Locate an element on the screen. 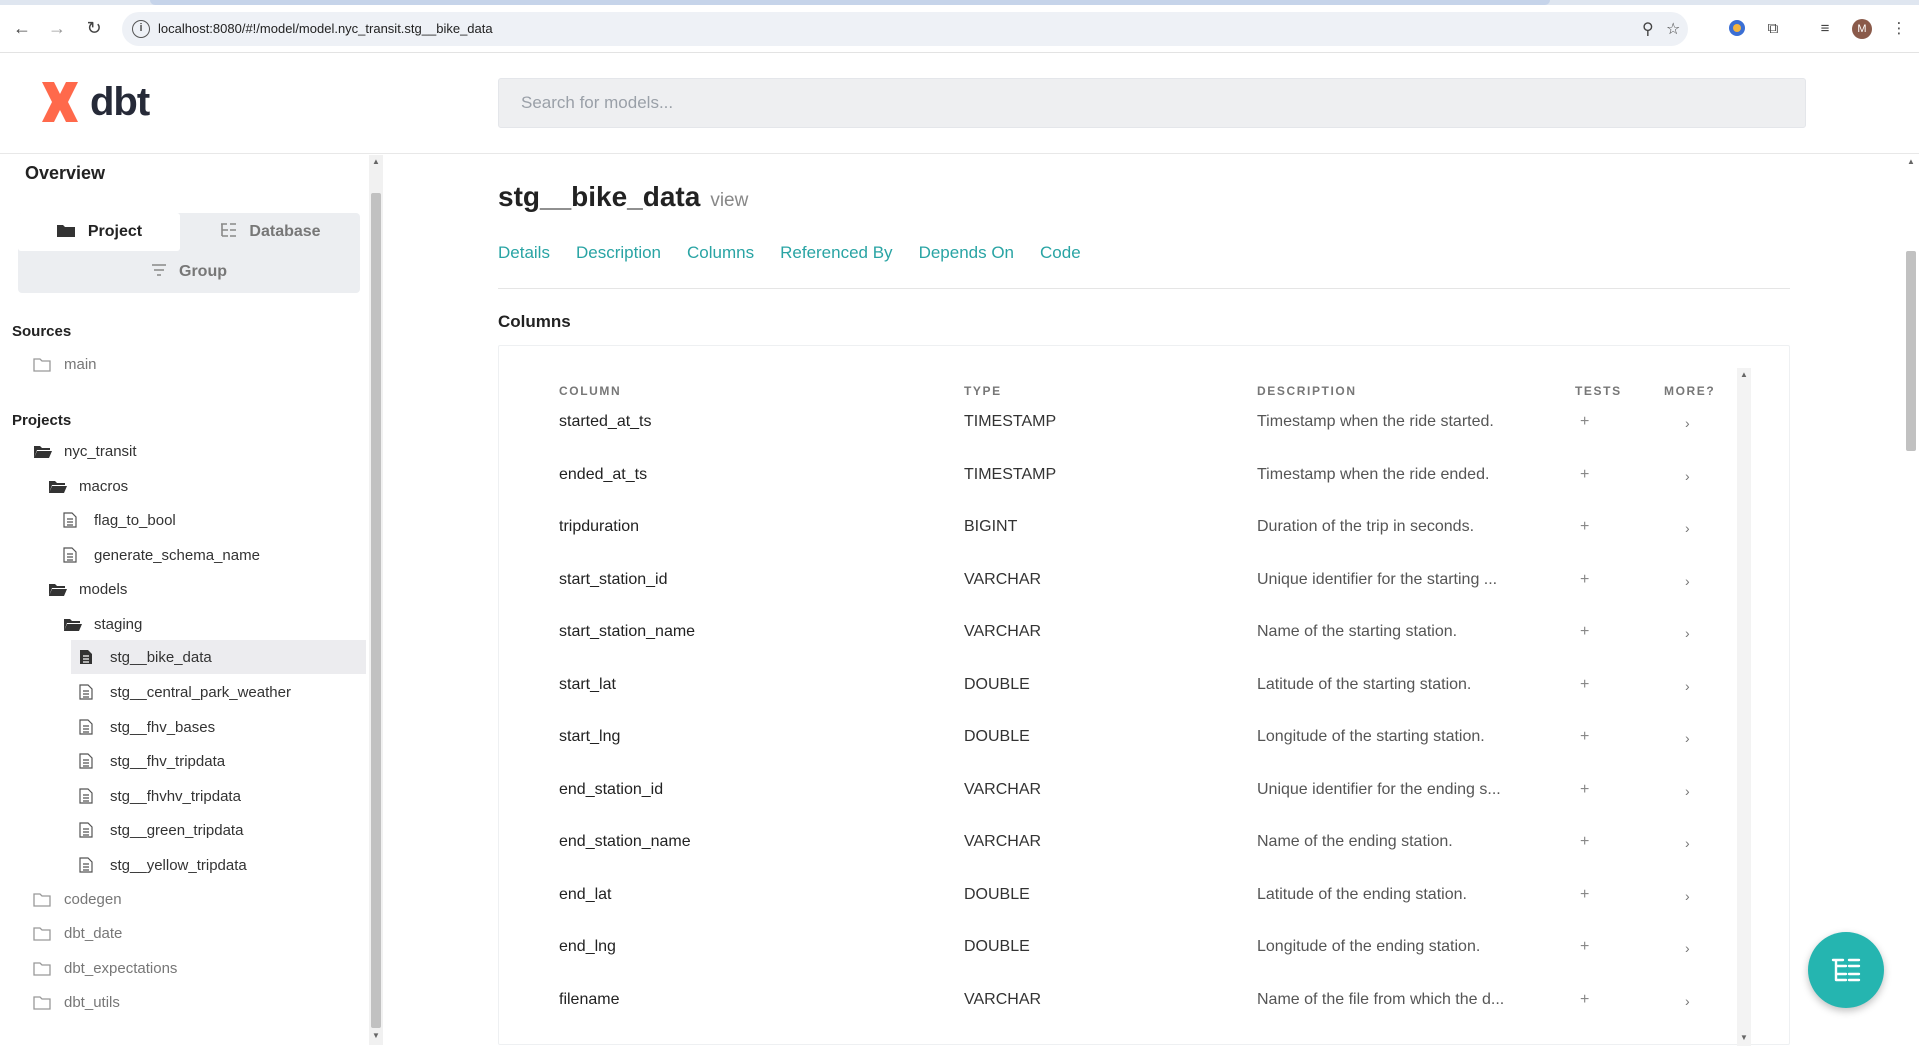 Image resolution: width=1919 pixels, height=1046 pixels. tab-description: Description is located at coordinates (618, 253).